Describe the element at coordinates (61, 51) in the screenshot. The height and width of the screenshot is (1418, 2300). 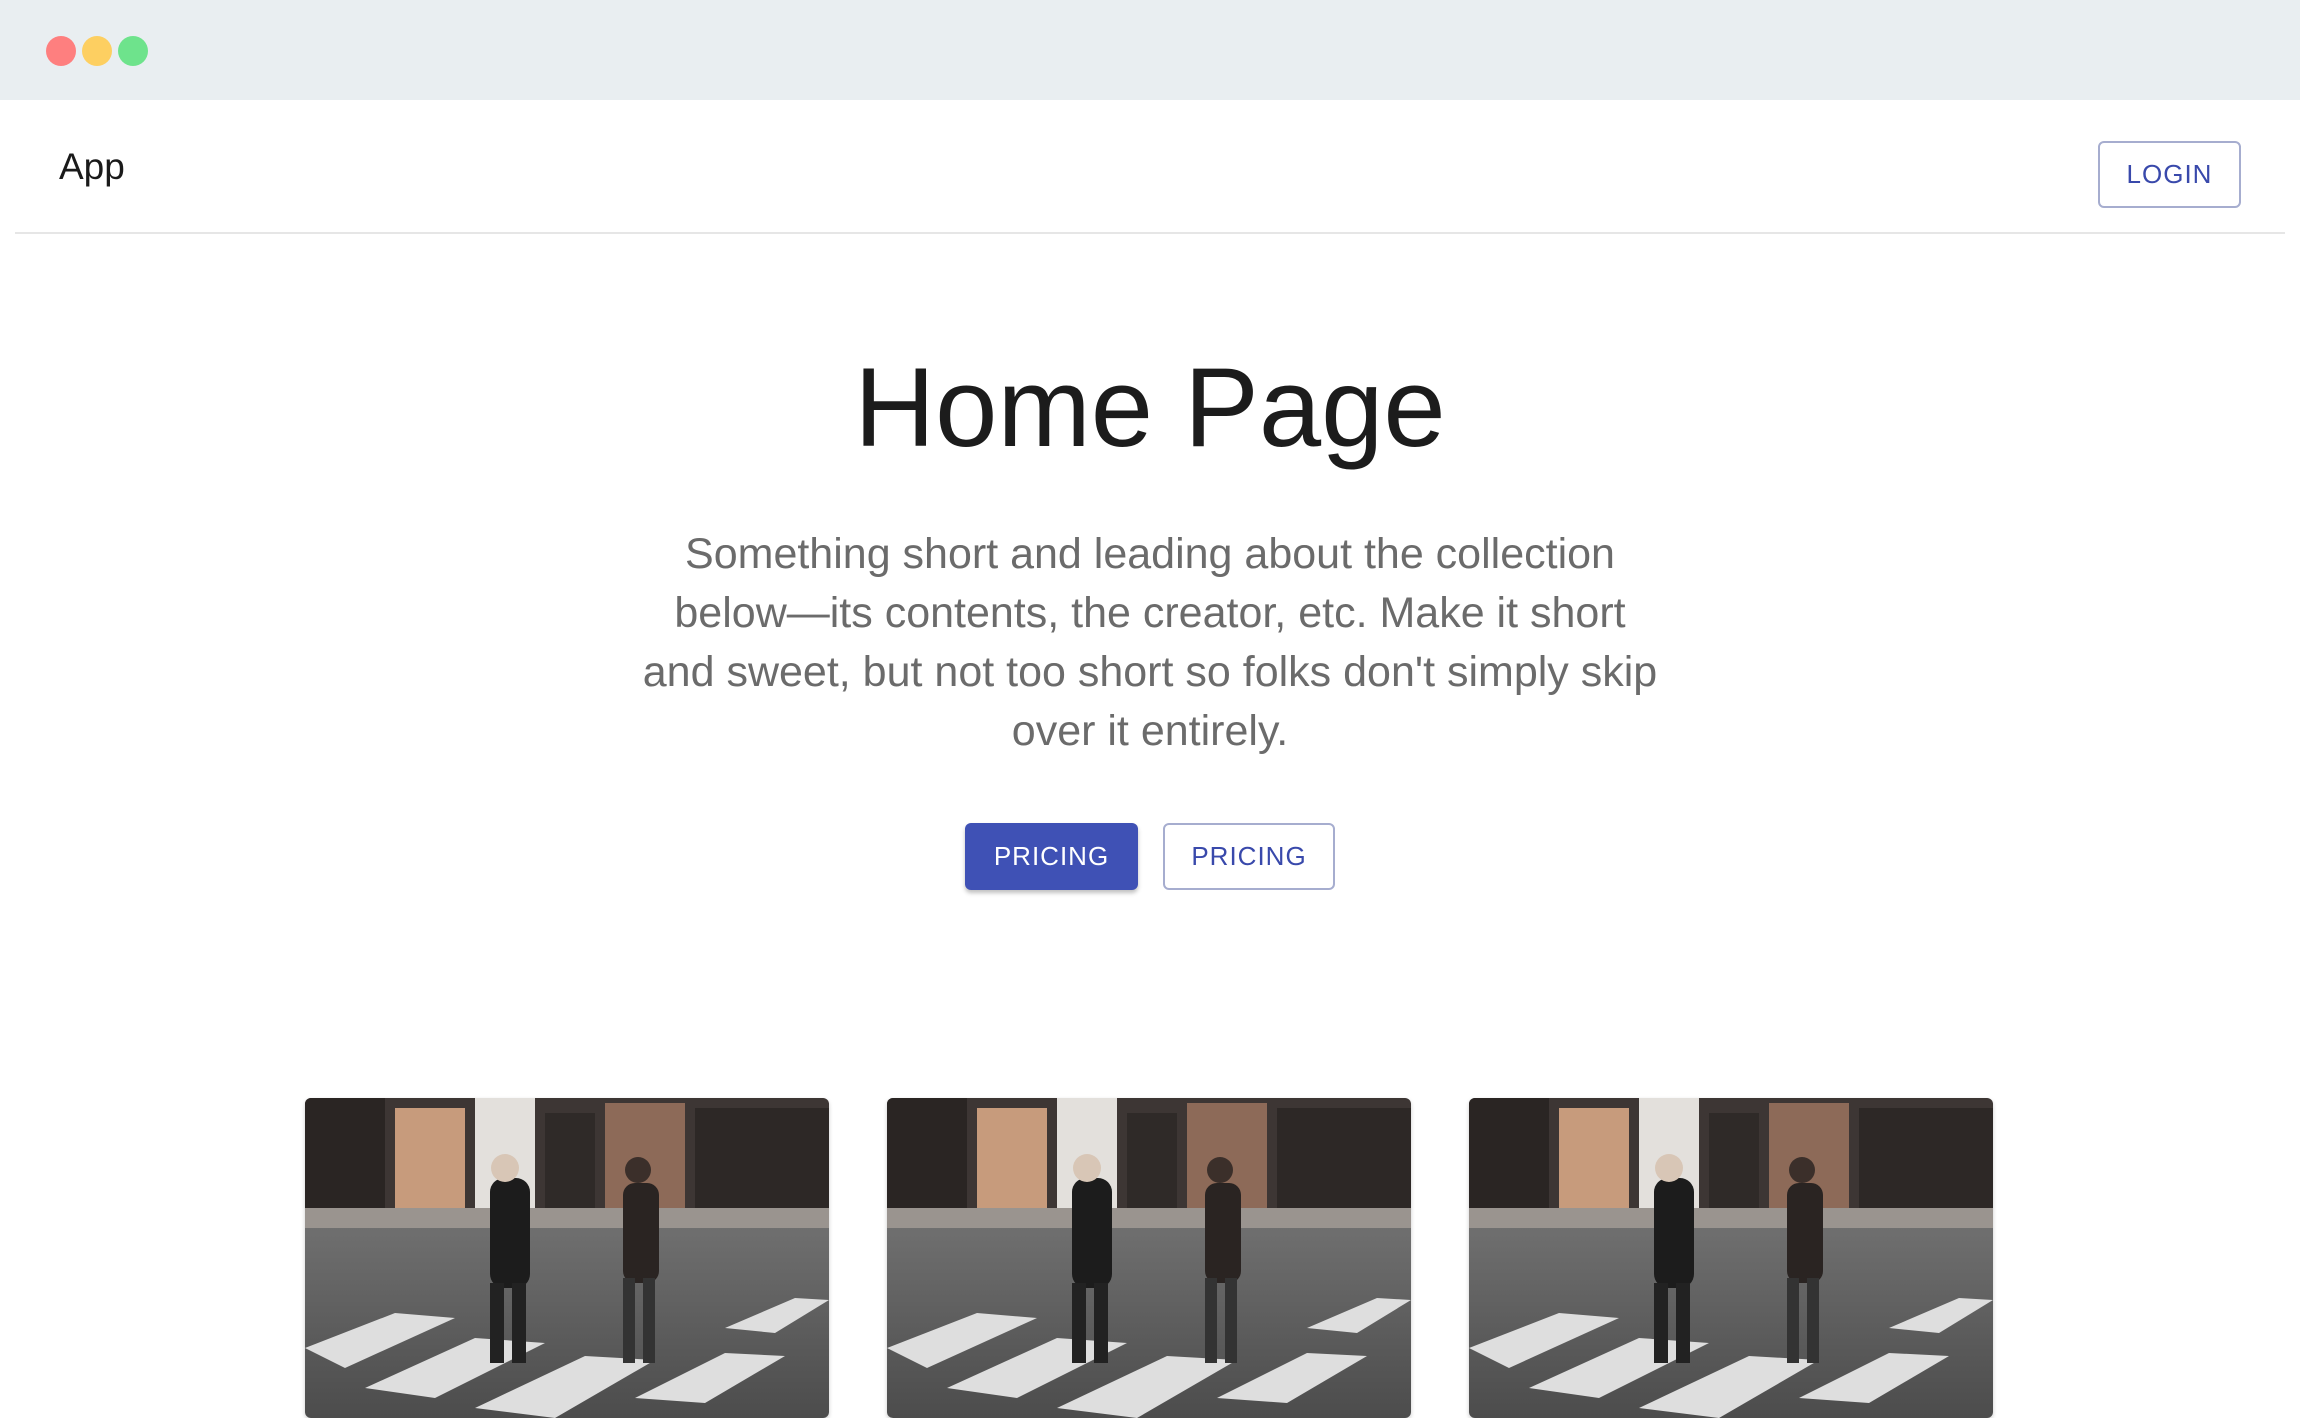
I see `close-window-button` at that location.